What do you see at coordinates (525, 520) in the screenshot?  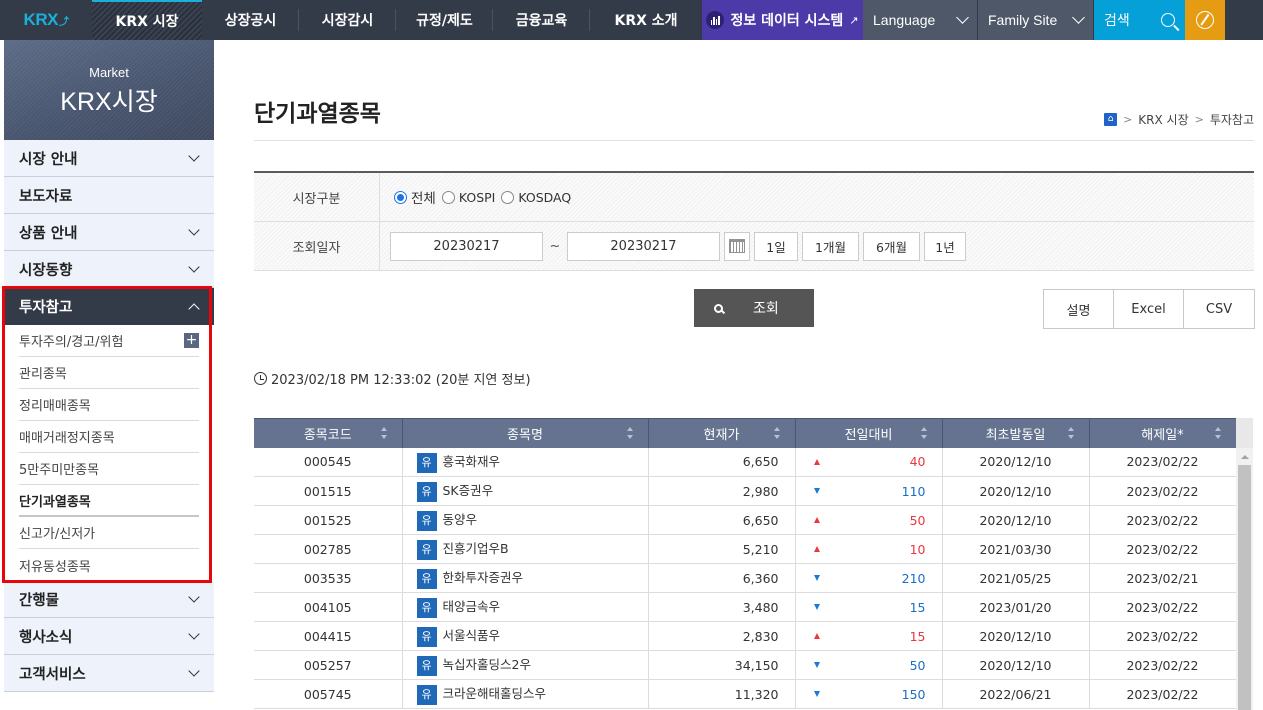 I see `cell-name: 유 동양우` at bounding box center [525, 520].